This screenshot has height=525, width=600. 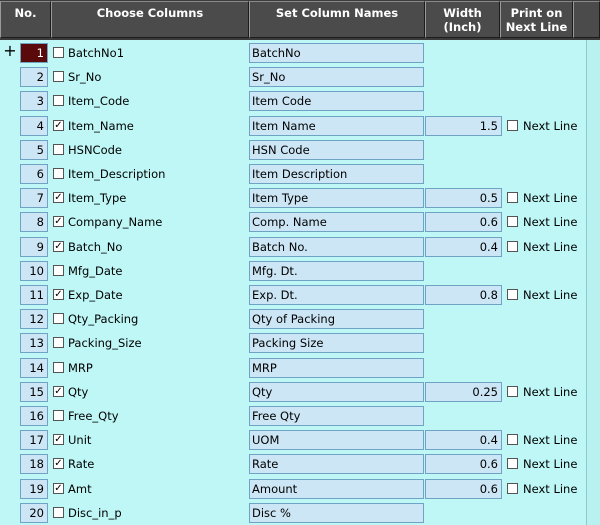 I want to click on row-number-cell: 10, so click(x=34, y=270).